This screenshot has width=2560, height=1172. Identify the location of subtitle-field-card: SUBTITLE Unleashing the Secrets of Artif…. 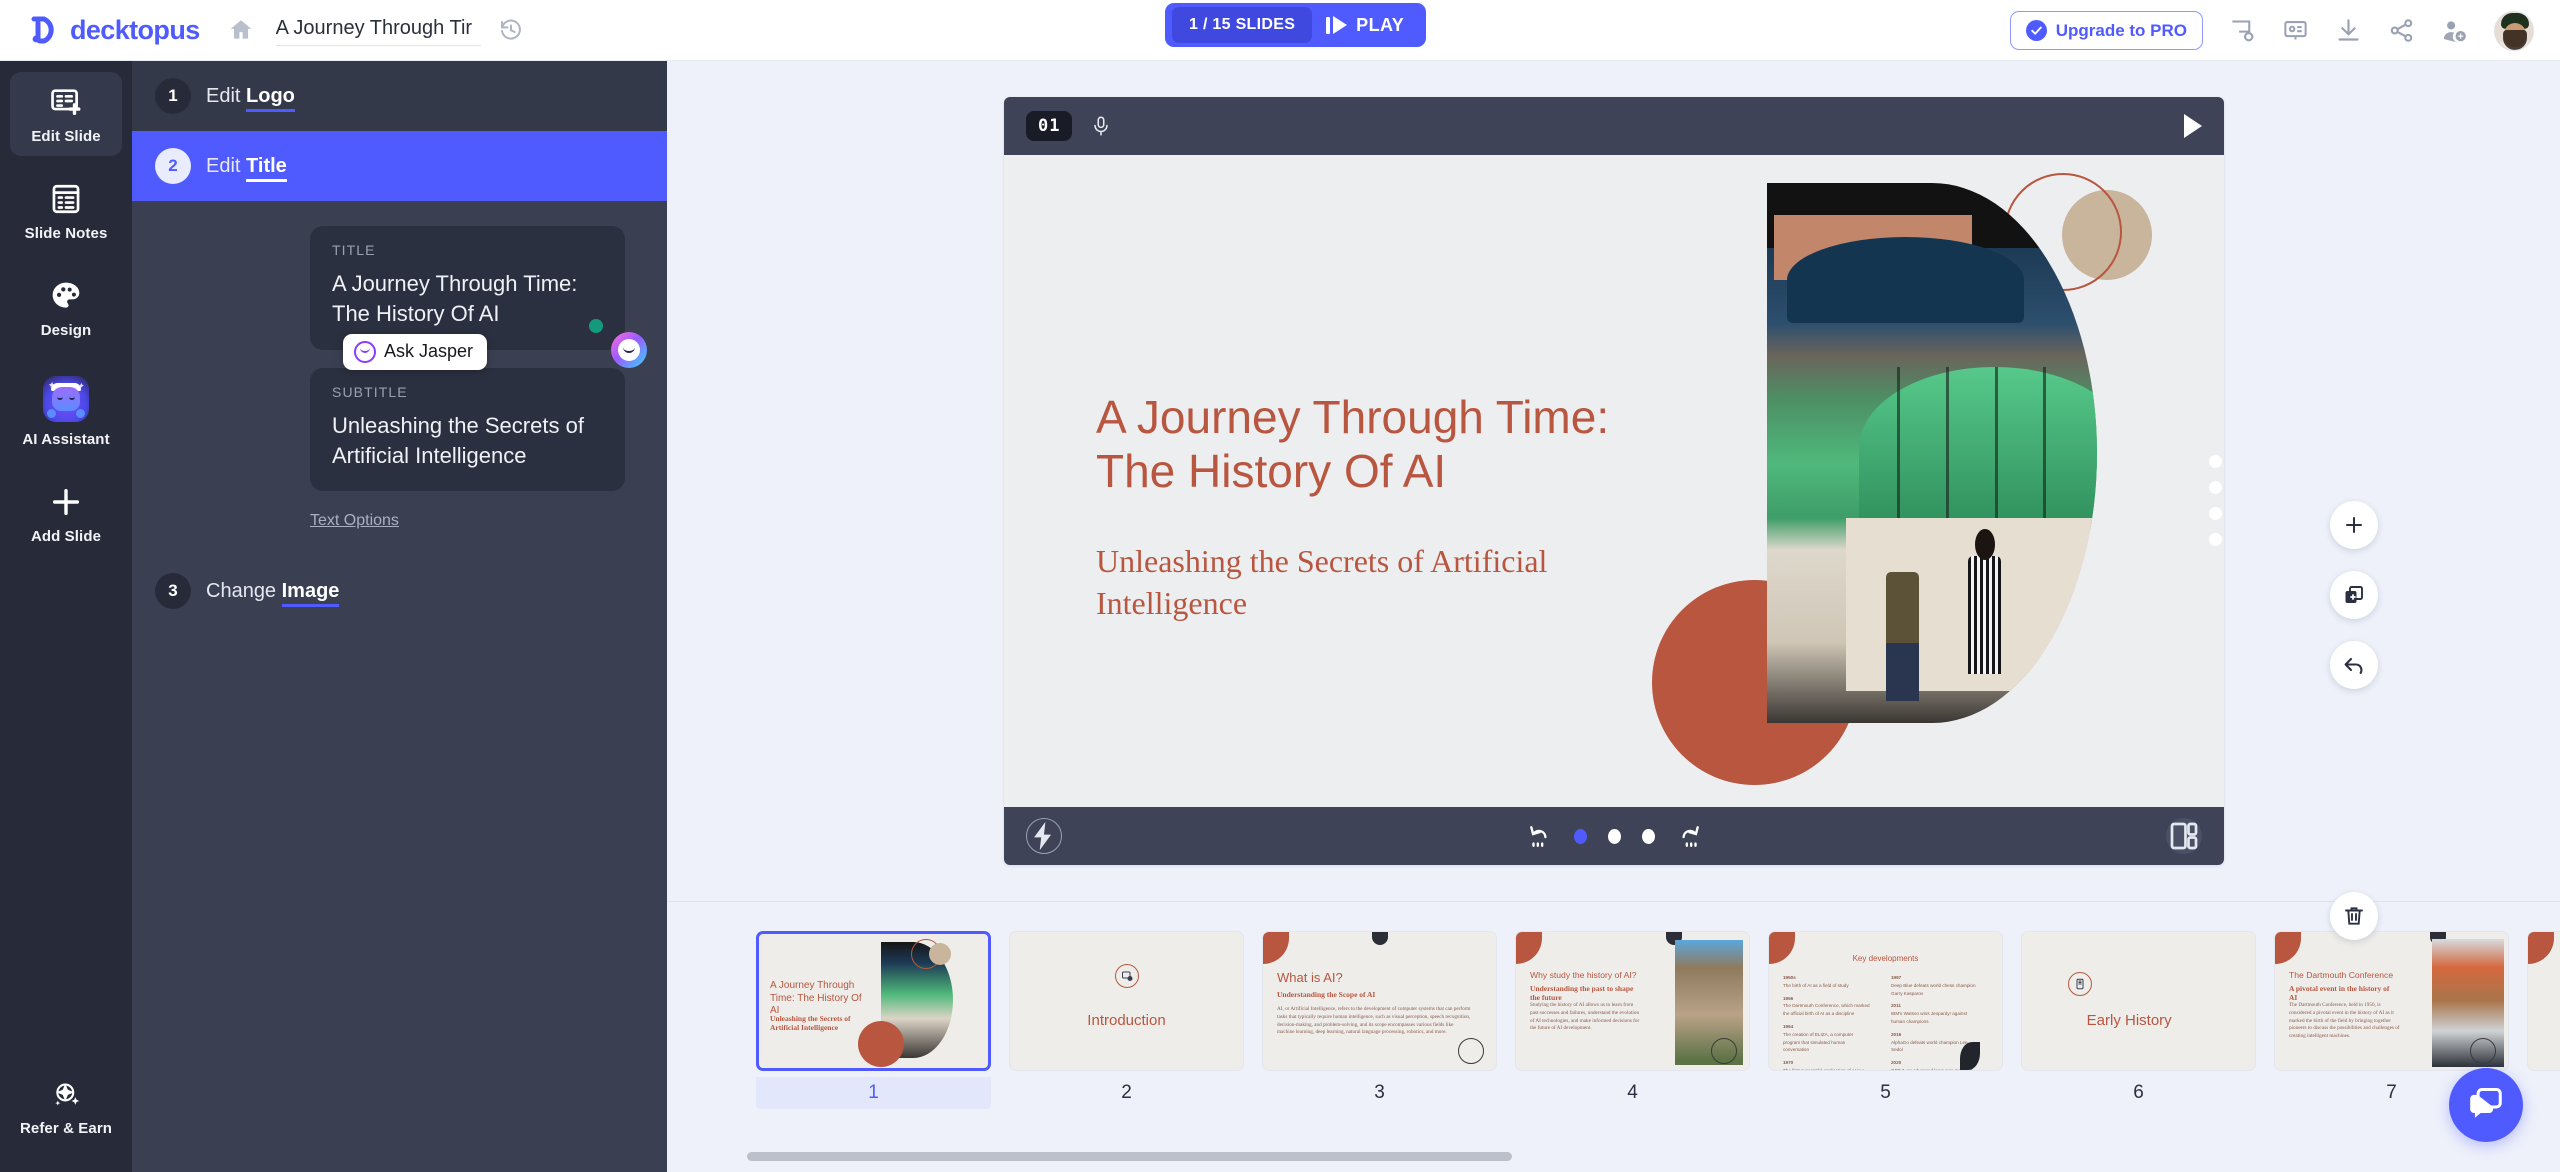
(467, 429).